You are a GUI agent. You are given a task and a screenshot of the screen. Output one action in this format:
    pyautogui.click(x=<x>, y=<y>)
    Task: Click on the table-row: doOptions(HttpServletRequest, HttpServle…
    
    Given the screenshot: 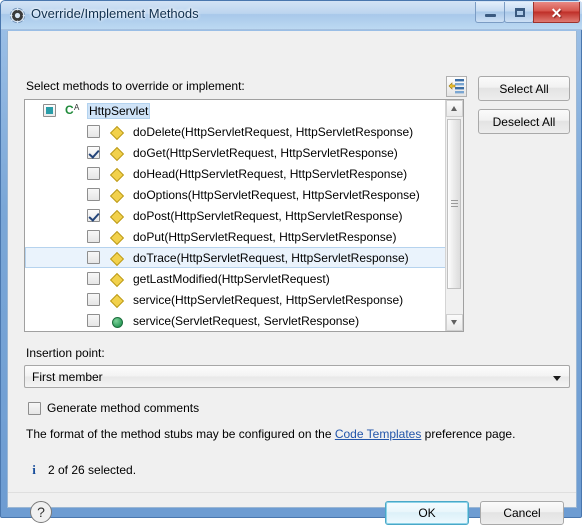 What is the action you would take?
    pyautogui.click(x=235, y=194)
    